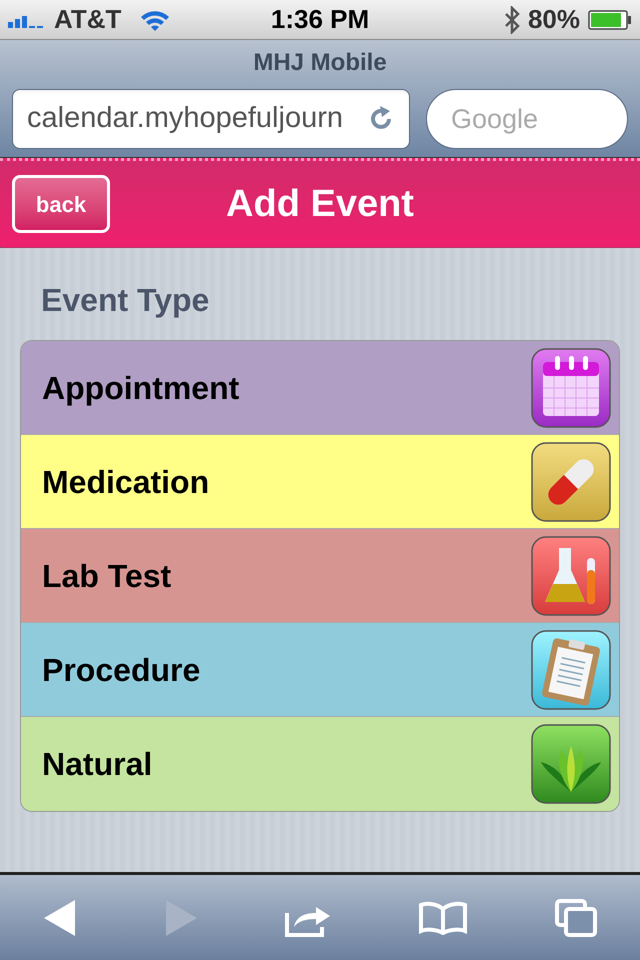 This screenshot has width=640, height=960. Describe the element at coordinates (88, 19) in the screenshot. I see `carrier-name: AT&T` at that location.